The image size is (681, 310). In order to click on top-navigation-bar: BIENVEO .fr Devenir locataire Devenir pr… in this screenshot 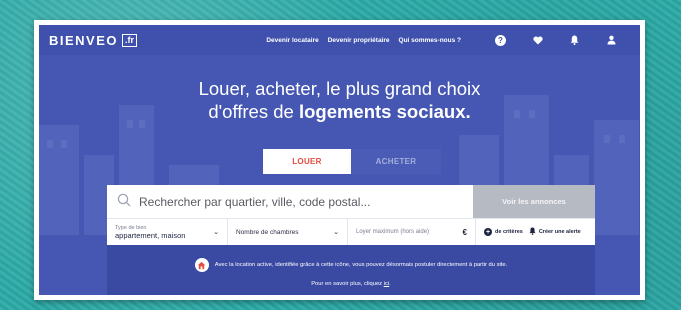, I will do `click(339, 40)`.